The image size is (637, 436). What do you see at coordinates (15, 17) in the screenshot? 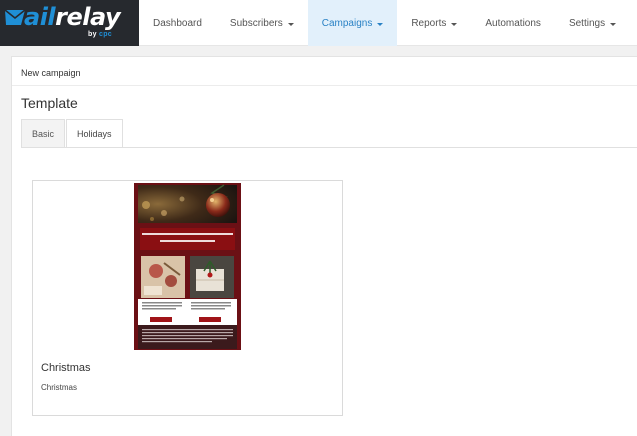
I see `envelope-logo-icon` at bounding box center [15, 17].